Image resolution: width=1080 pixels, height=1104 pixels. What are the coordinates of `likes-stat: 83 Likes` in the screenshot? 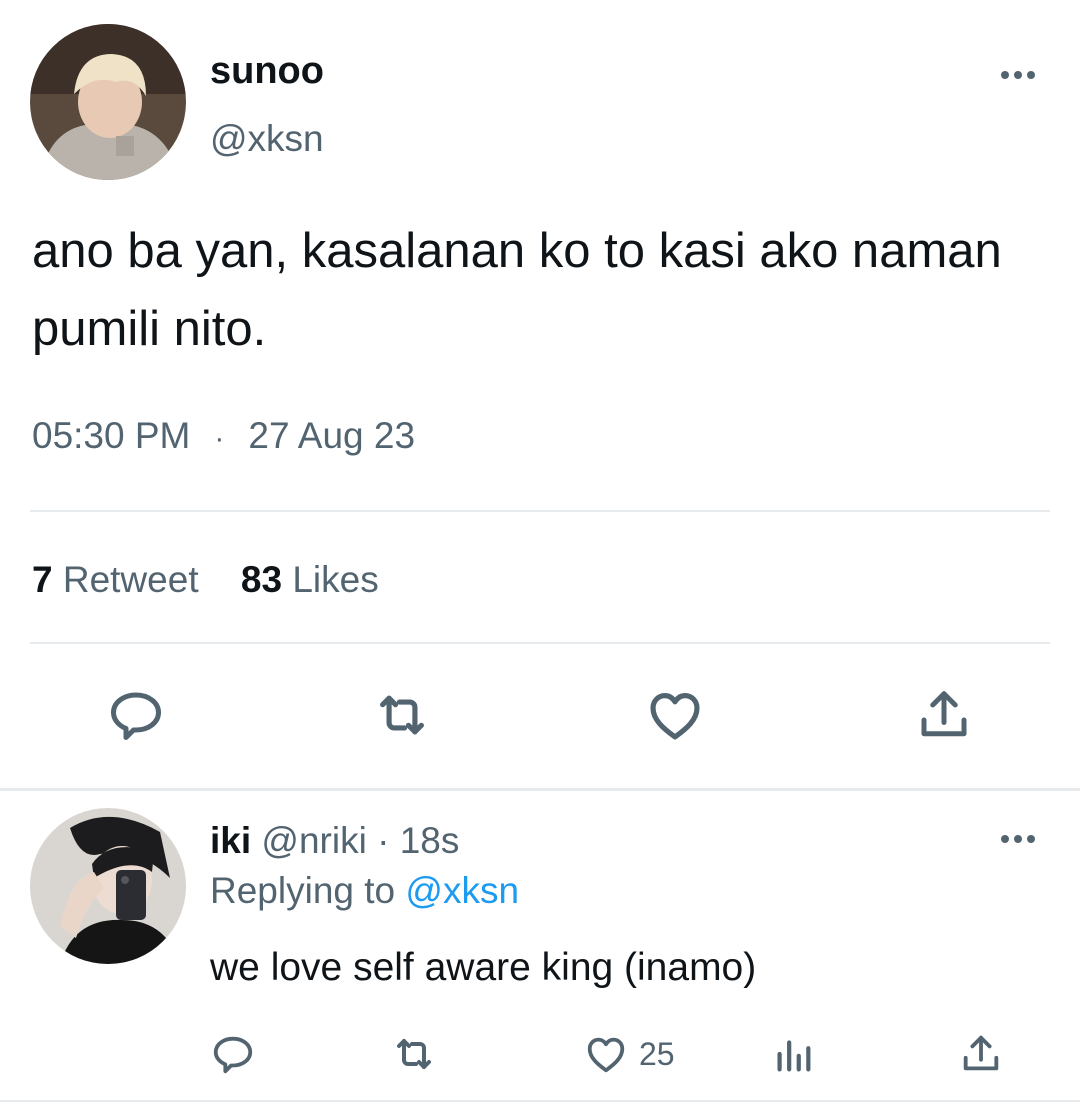 It's located at (310, 580).